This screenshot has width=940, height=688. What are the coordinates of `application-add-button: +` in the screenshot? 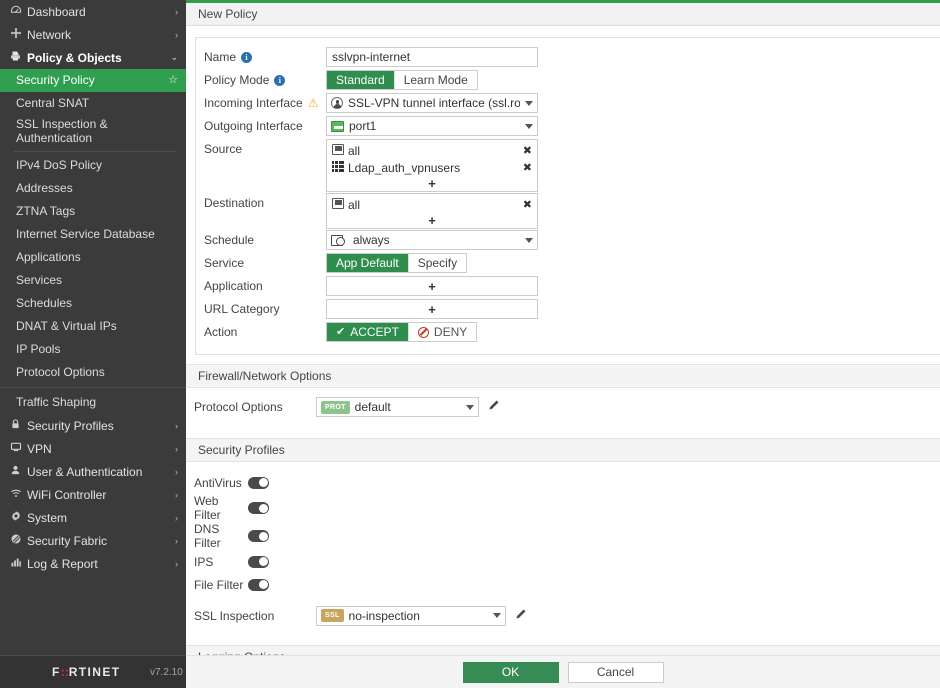 It's located at (432, 286).